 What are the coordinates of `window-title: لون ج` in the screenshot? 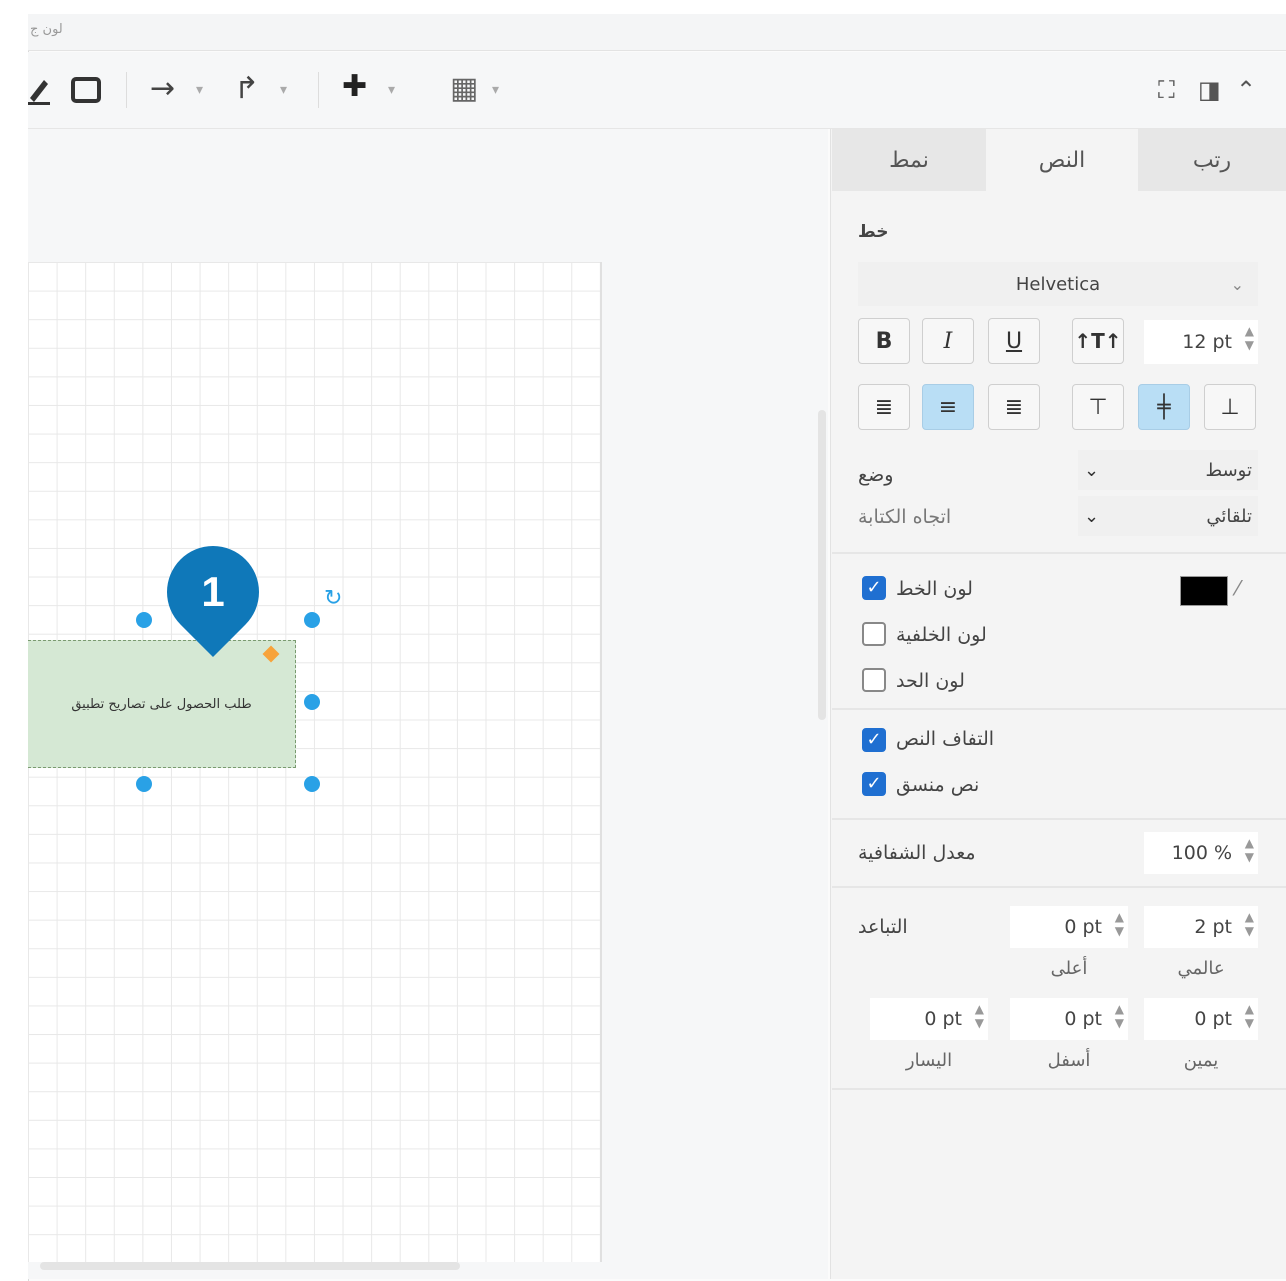 It's located at (46, 29).